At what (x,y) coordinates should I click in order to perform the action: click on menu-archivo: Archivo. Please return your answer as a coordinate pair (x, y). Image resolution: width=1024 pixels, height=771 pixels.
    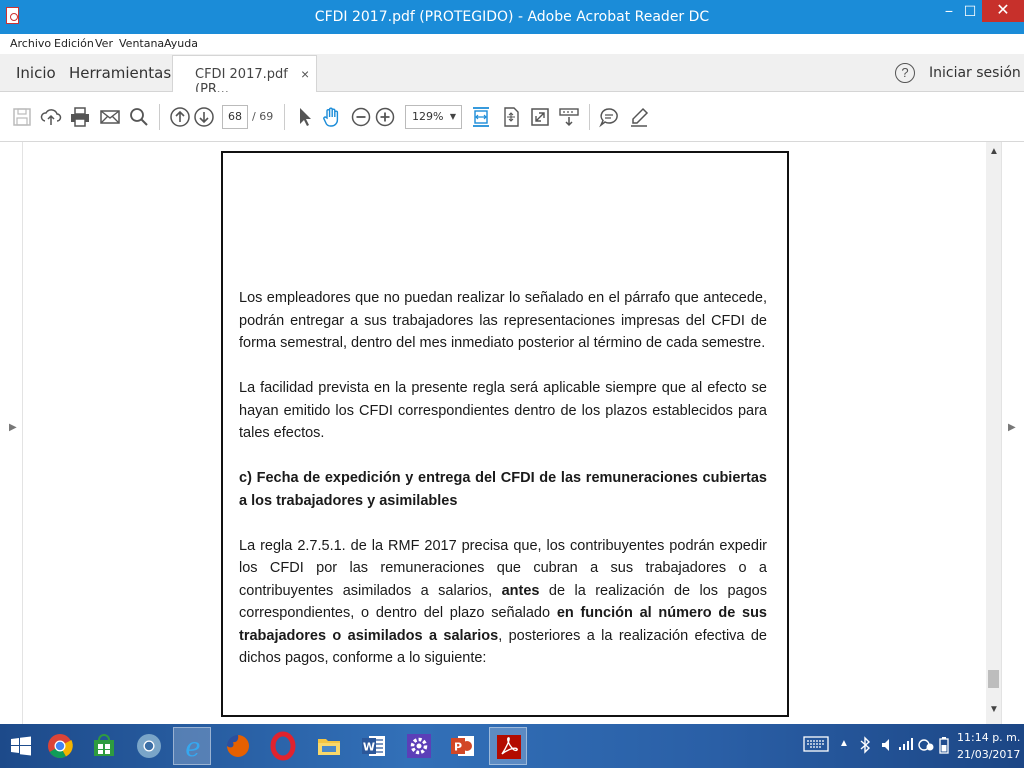
    Looking at the image, I should click on (30, 43).